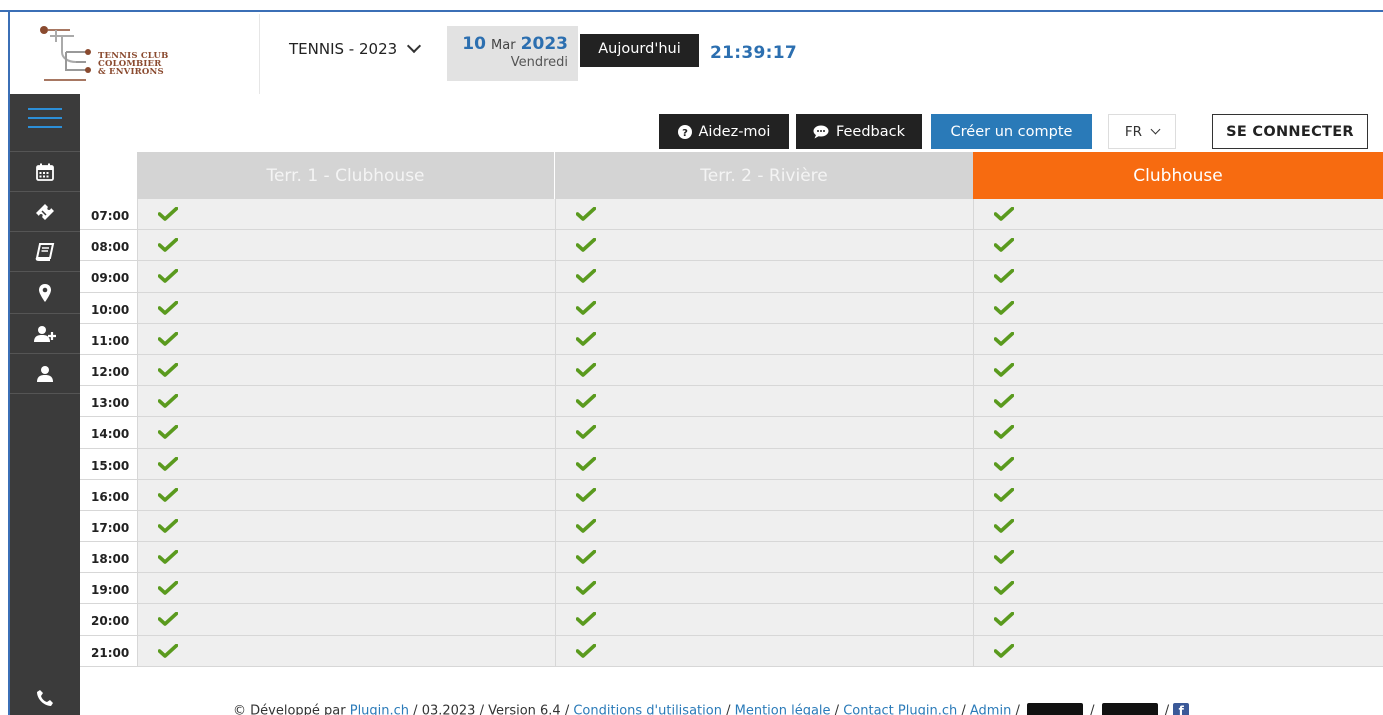  I want to click on legal-link: Mention légale, so click(783, 709).